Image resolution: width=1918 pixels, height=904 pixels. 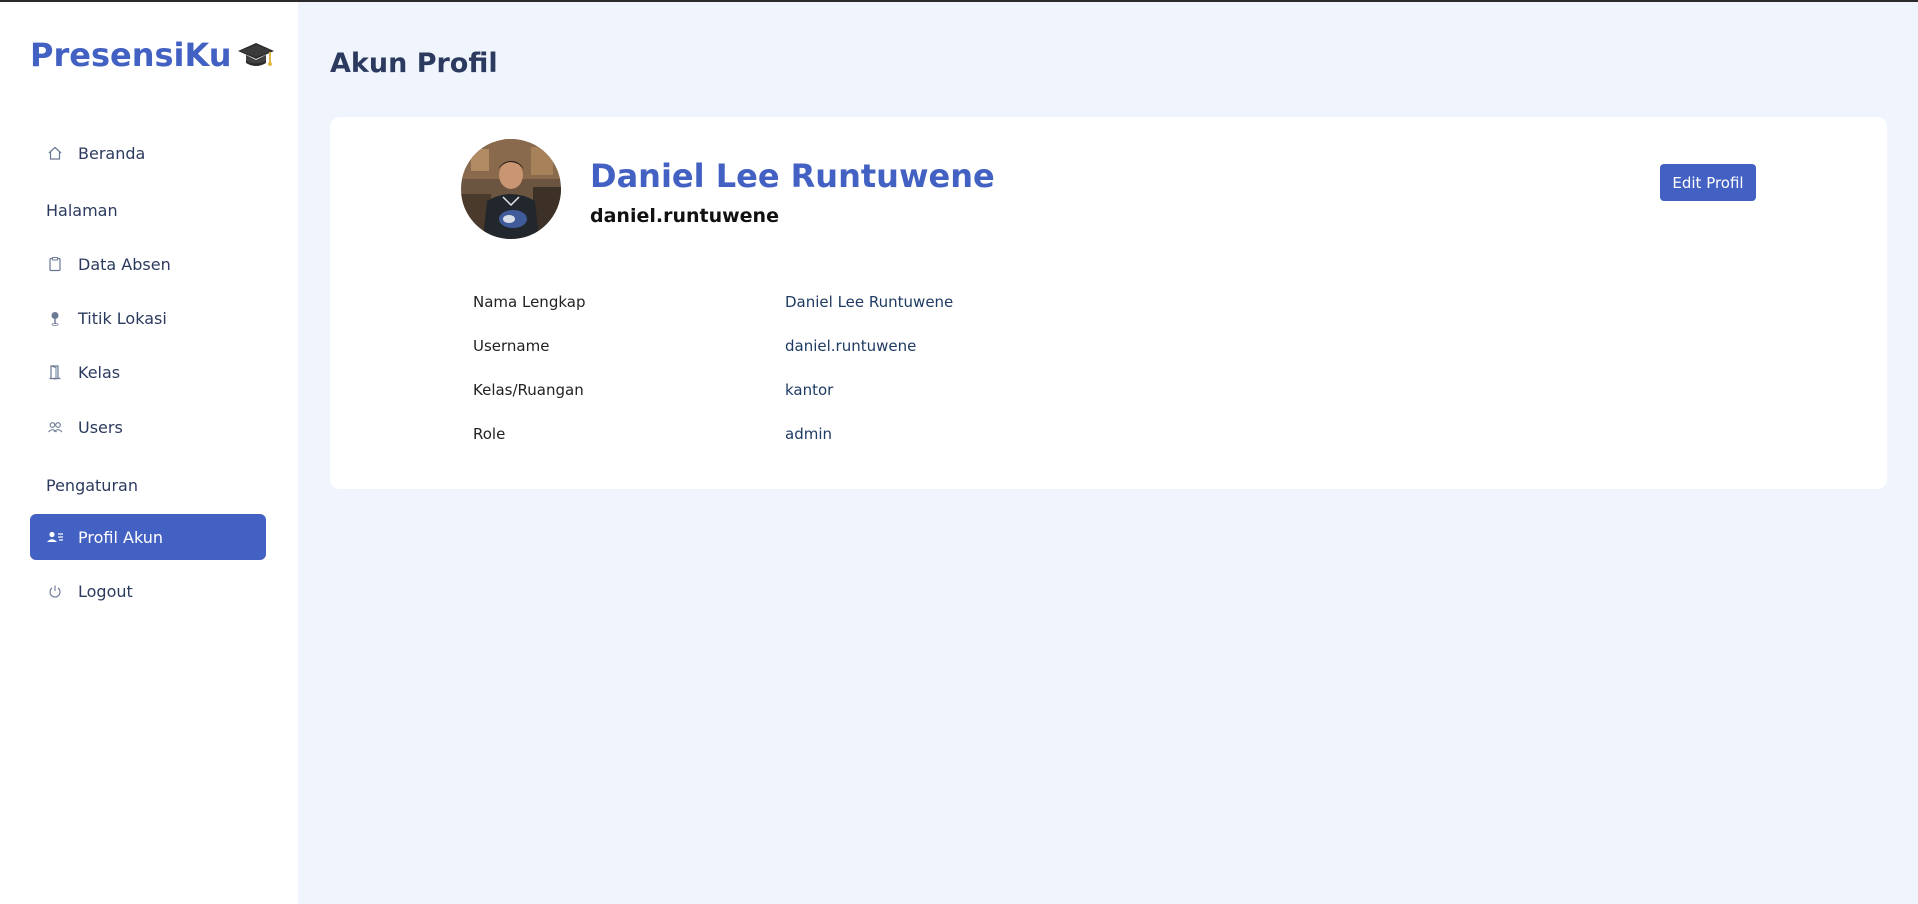 What do you see at coordinates (684, 216) in the screenshot?
I see `profile-username: daniel.runtuwene` at bounding box center [684, 216].